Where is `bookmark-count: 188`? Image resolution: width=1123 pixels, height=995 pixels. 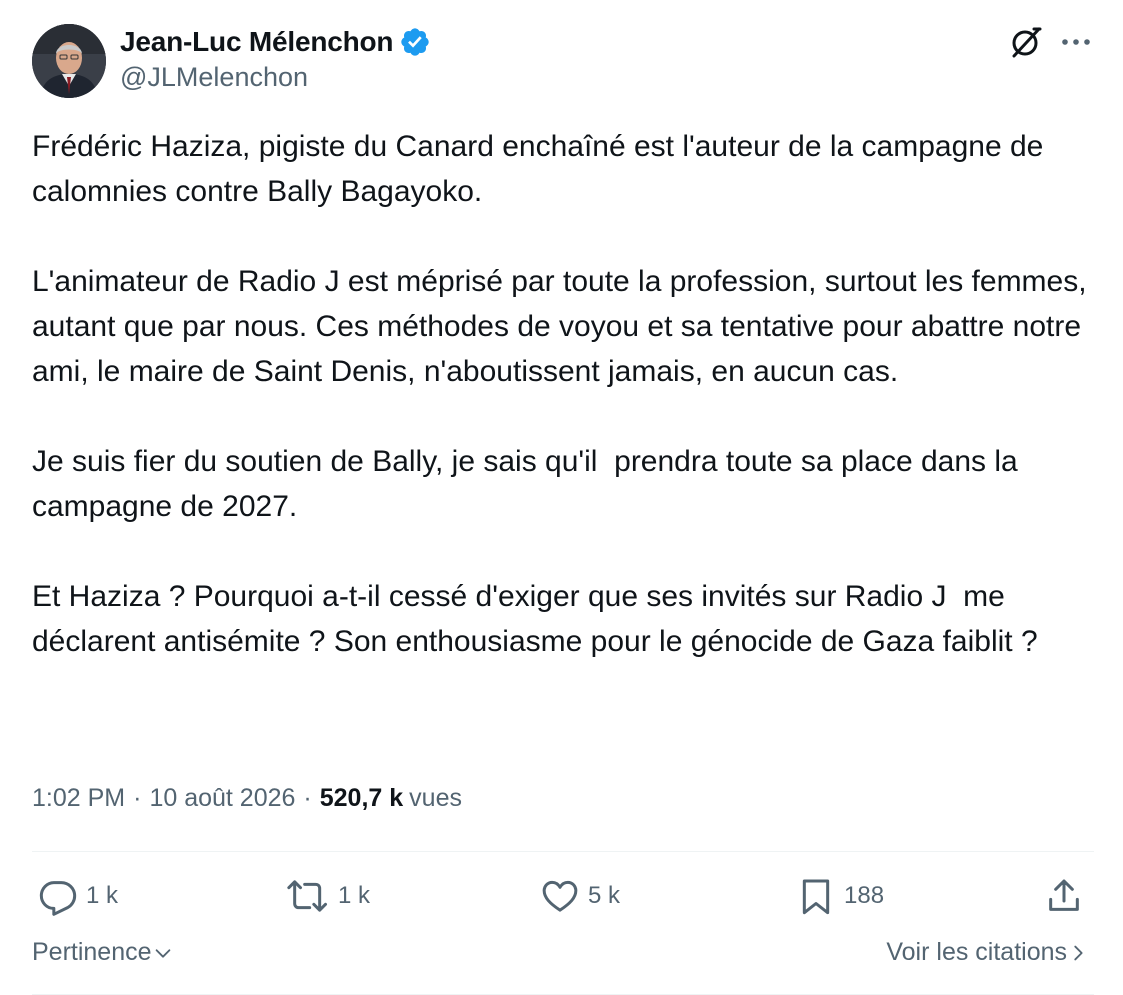 bookmark-count: 188 is located at coordinates (864, 895).